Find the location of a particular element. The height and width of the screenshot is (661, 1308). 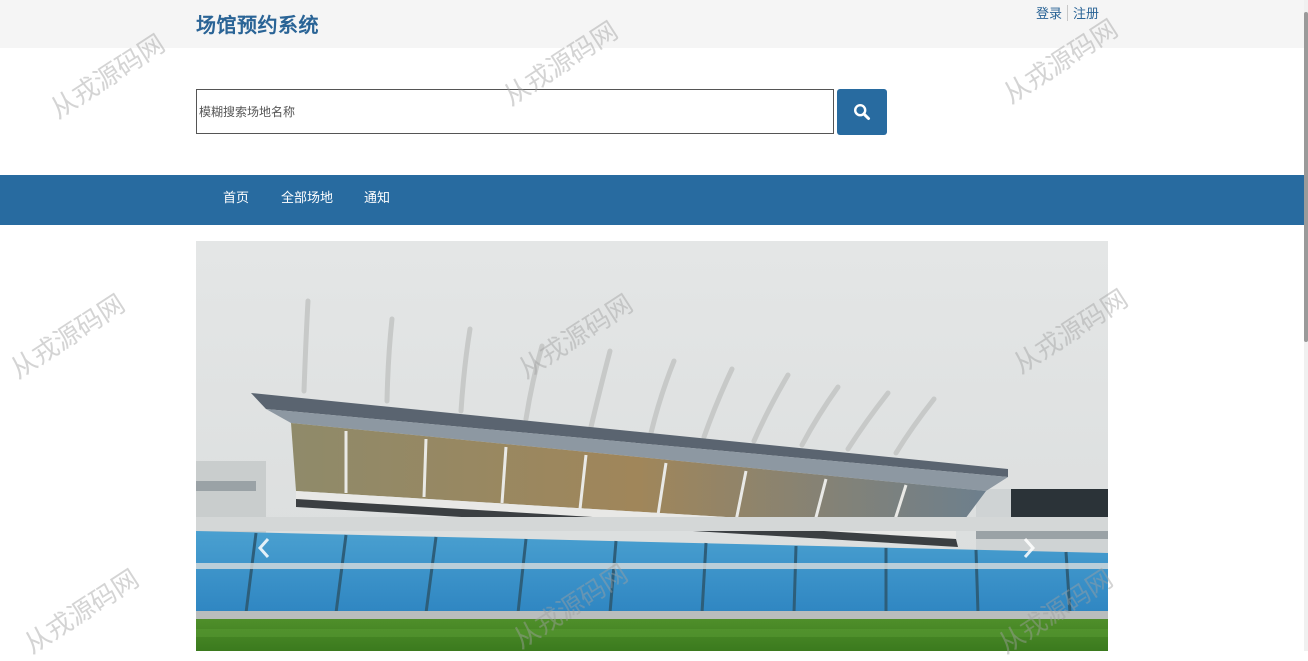

auth-links: 登录 注册 is located at coordinates (1067, 12).